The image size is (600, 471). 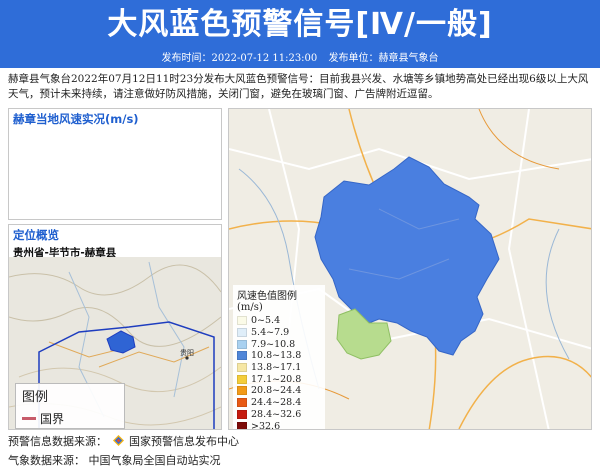 I want to click on guiyang-label: 贵阳, so click(x=187, y=352).